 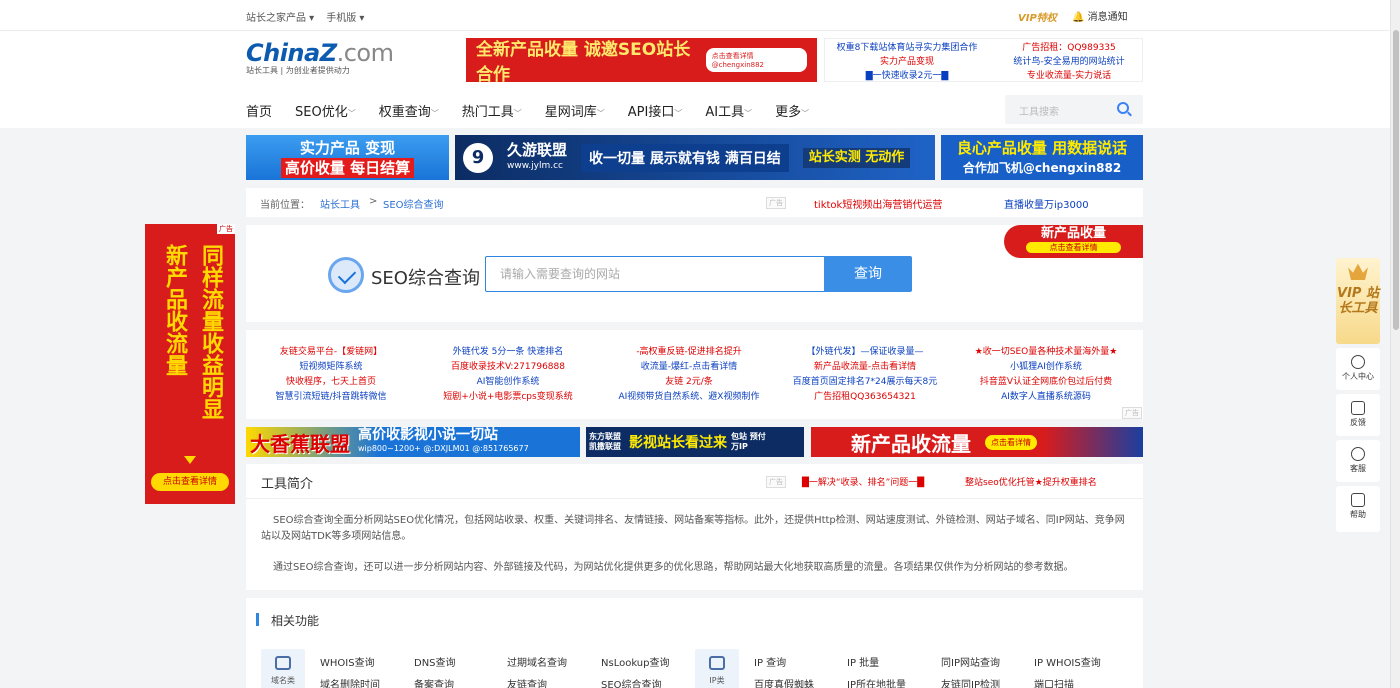 What do you see at coordinates (435, 661) in the screenshot?
I see `related-link: DNS查询` at bounding box center [435, 661].